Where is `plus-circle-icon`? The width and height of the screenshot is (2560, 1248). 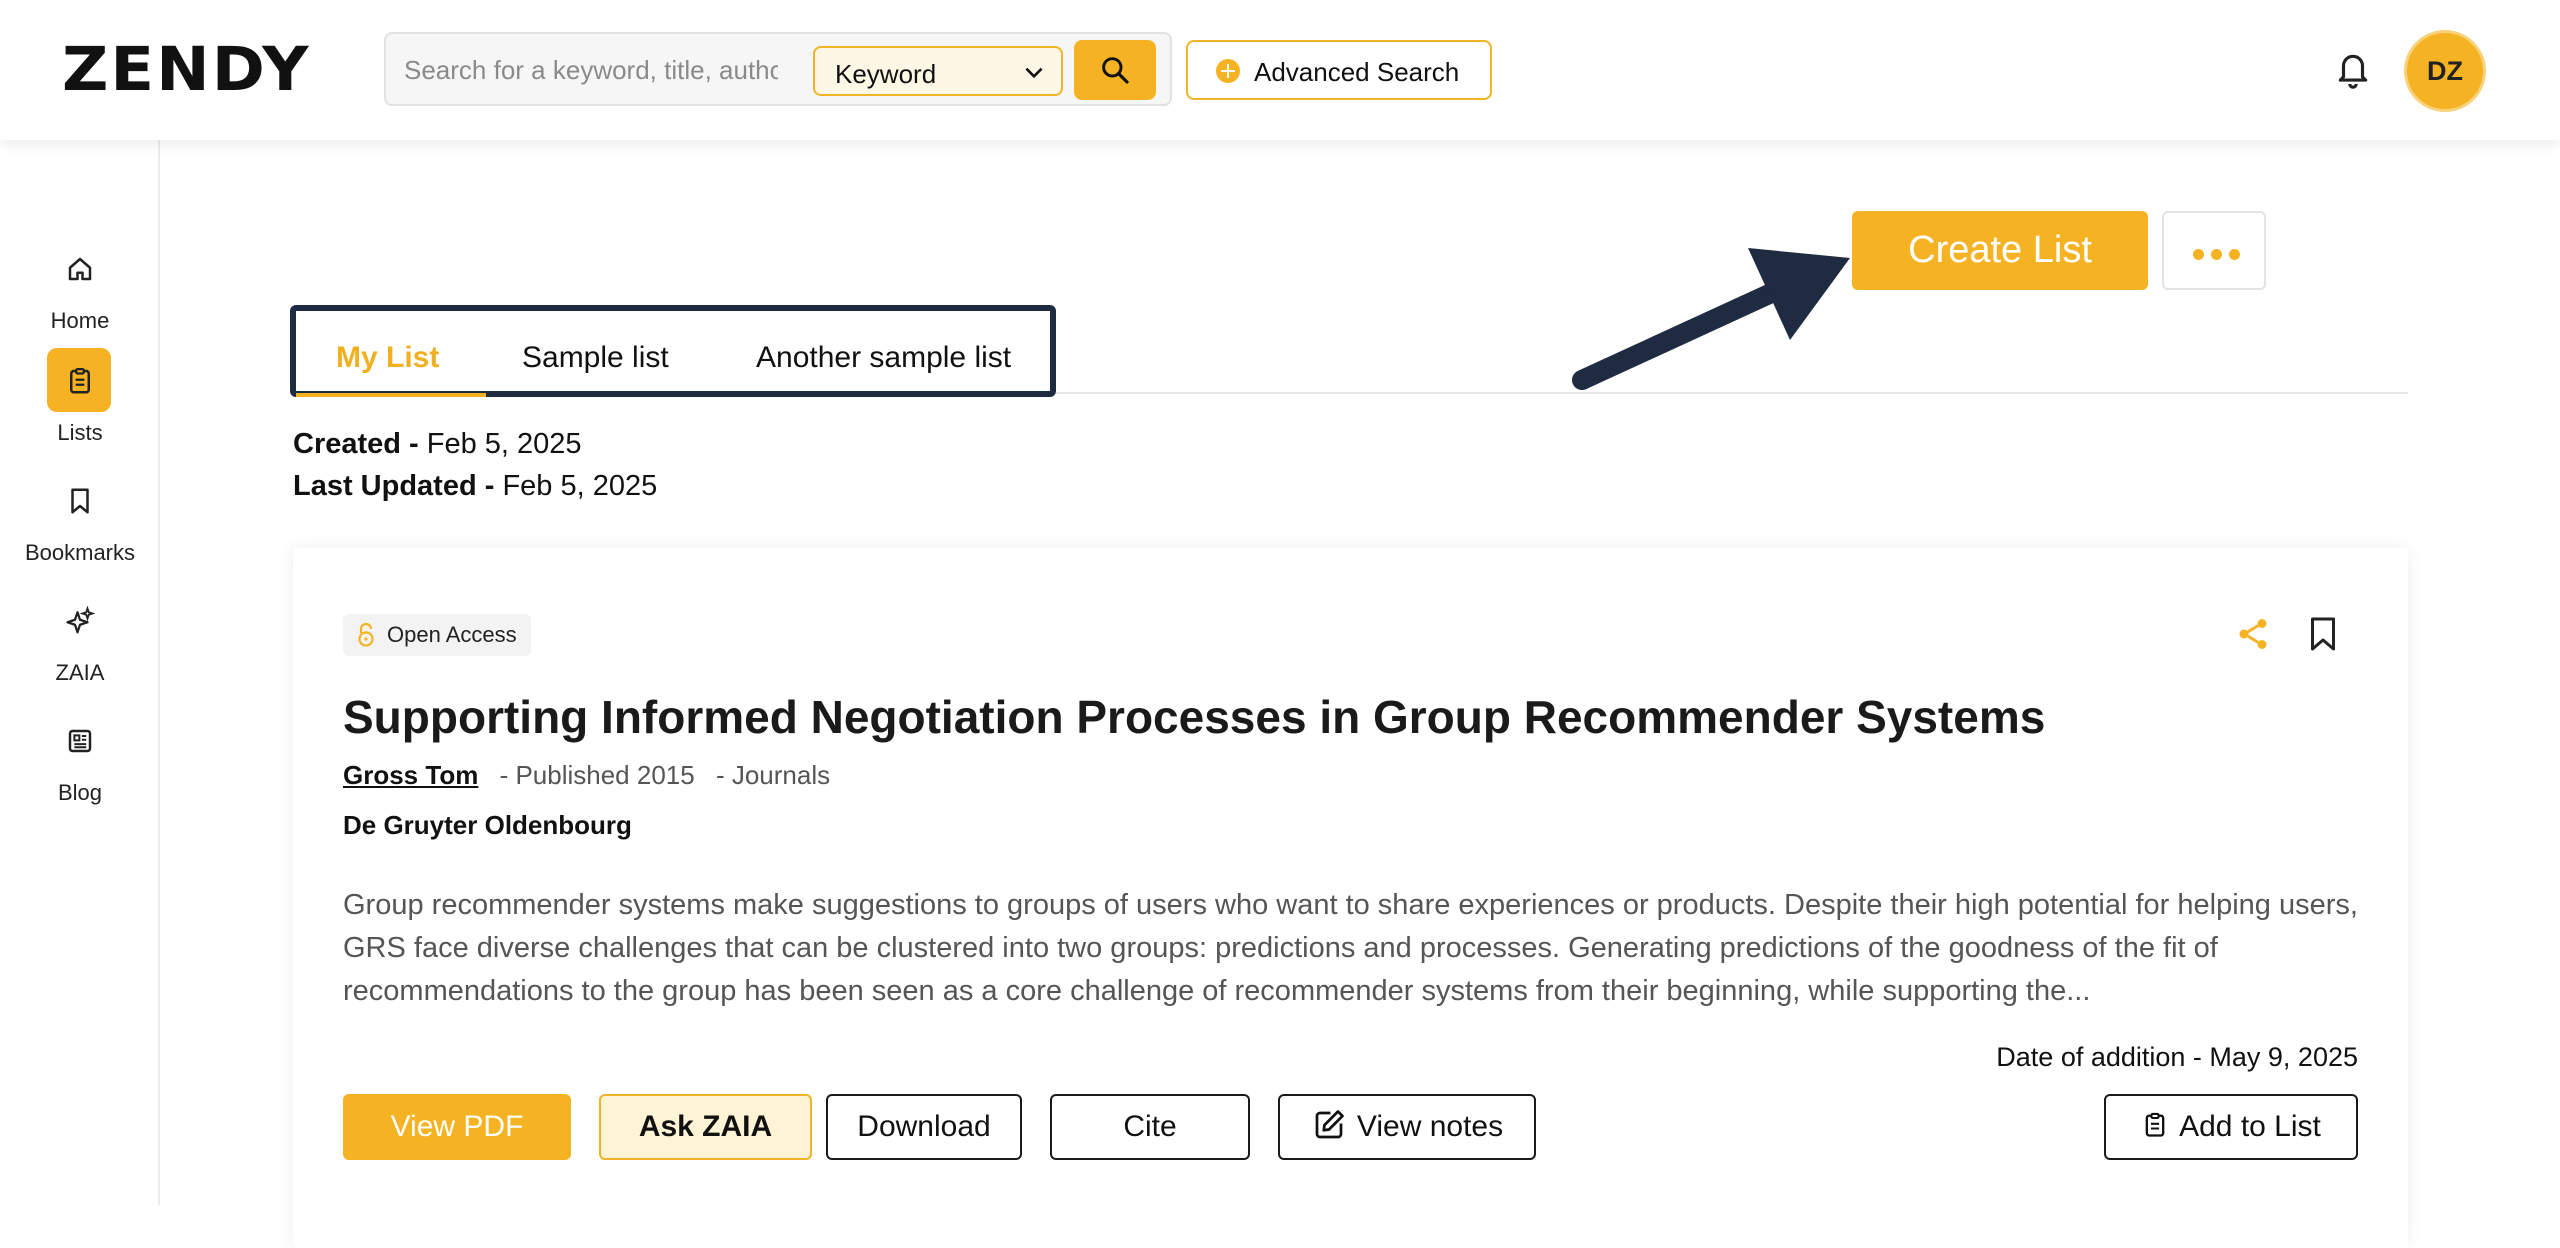
plus-circle-icon is located at coordinates (1228, 71).